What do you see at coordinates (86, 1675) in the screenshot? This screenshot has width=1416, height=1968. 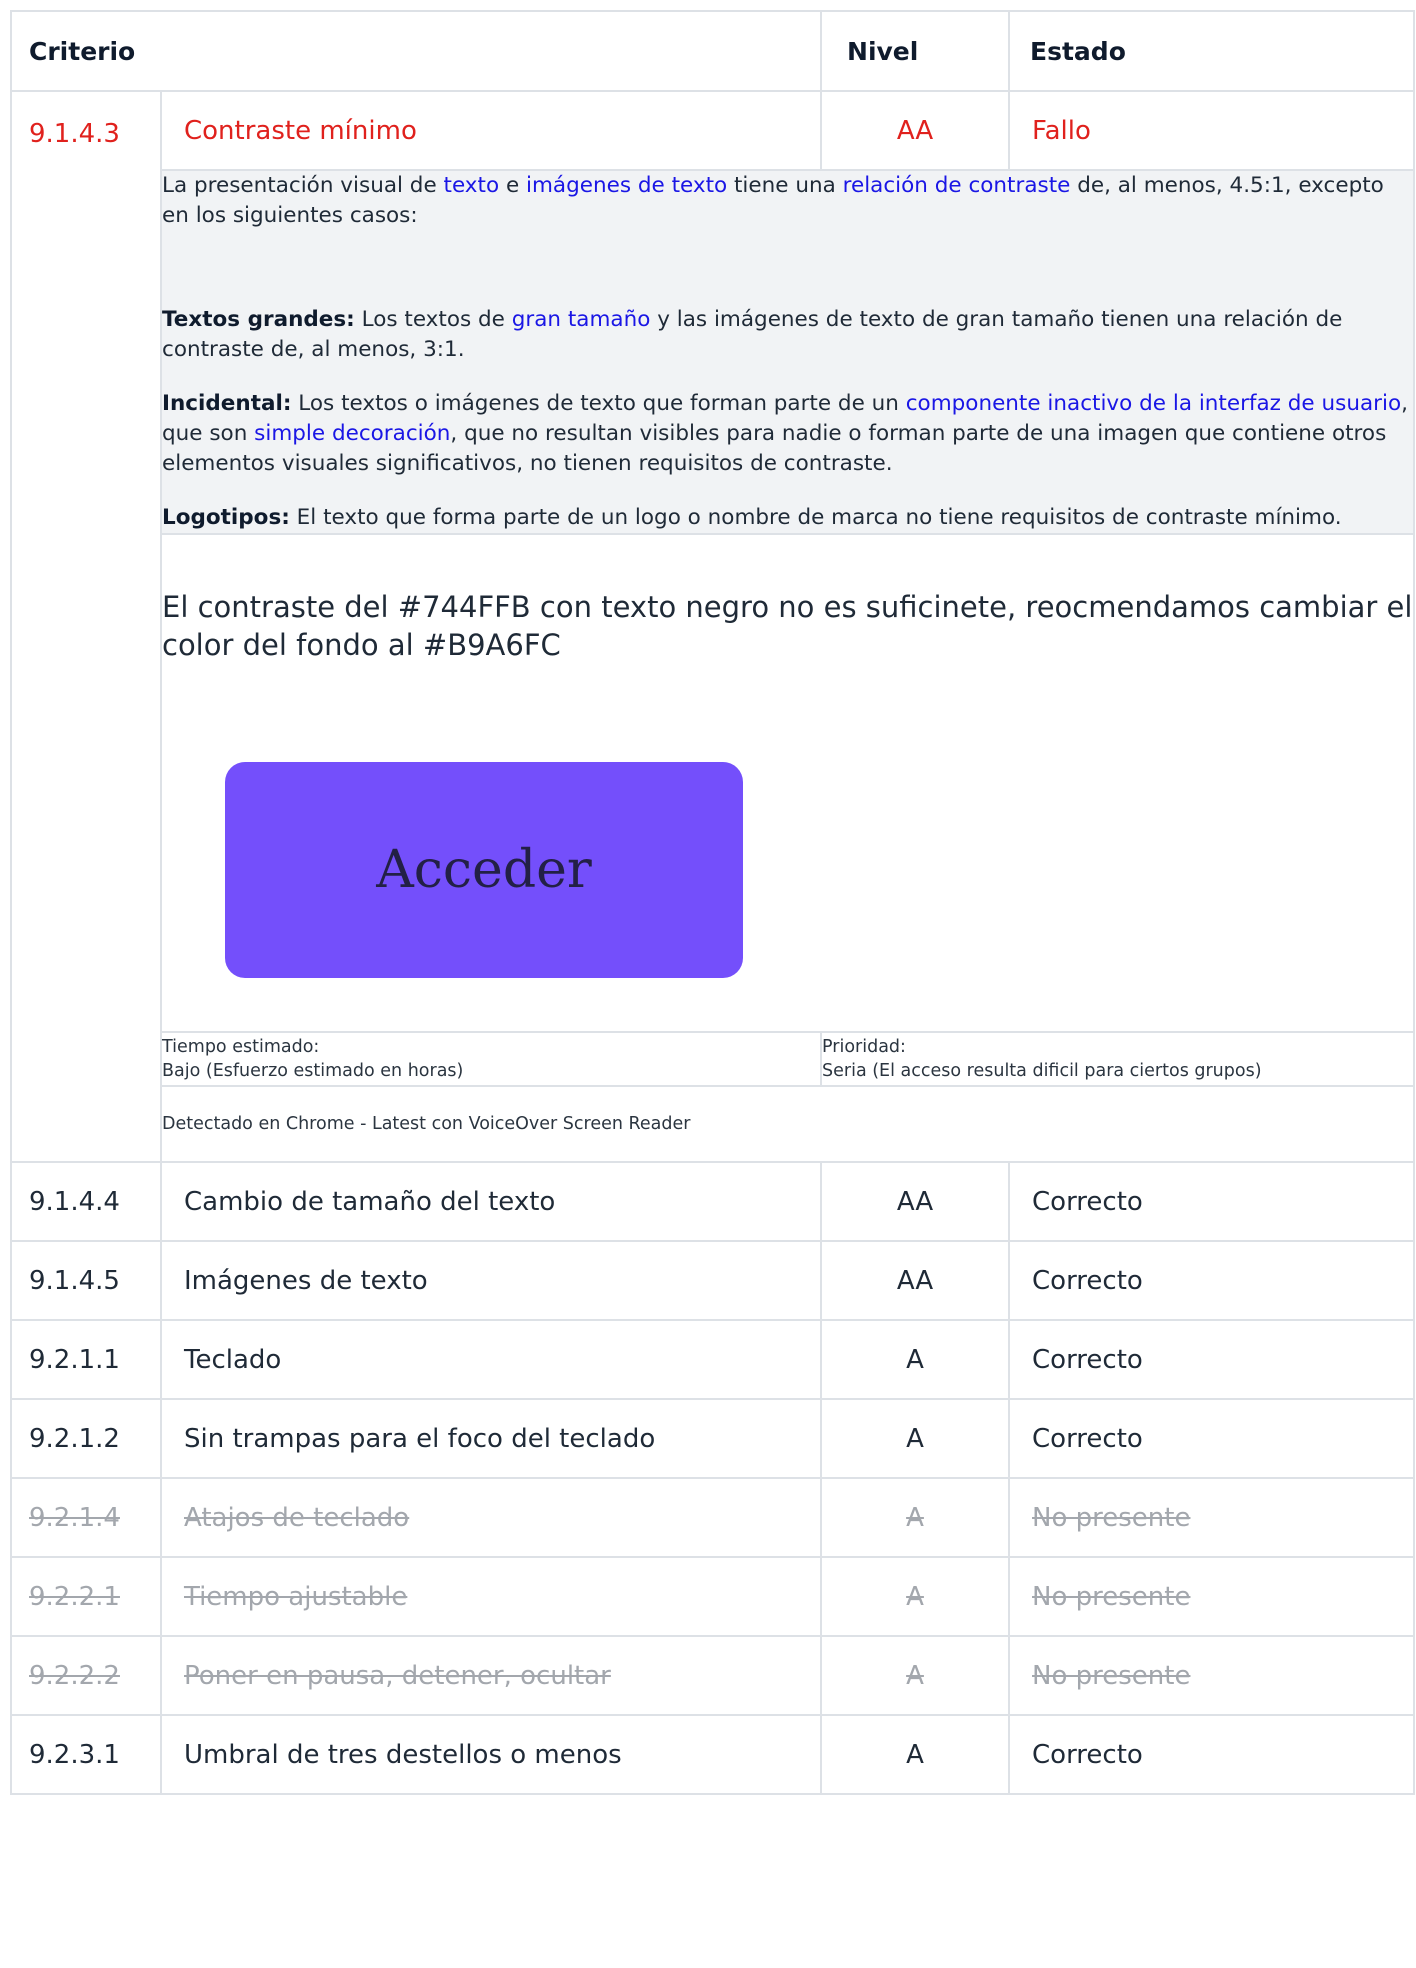 I see `criterion-id: 9.2.2.2` at bounding box center [86, 1675].